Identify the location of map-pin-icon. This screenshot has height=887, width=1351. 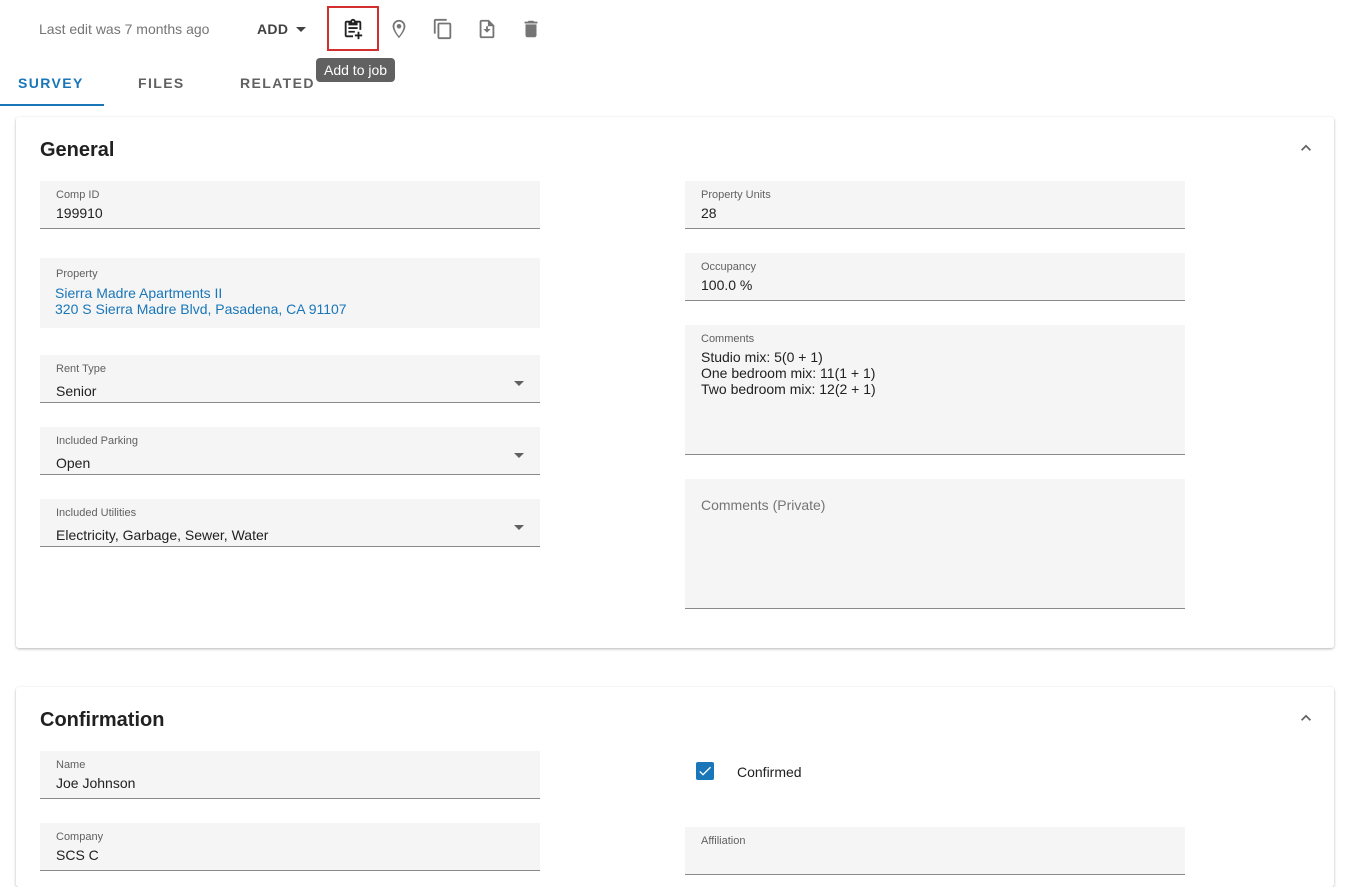
(399, 29).